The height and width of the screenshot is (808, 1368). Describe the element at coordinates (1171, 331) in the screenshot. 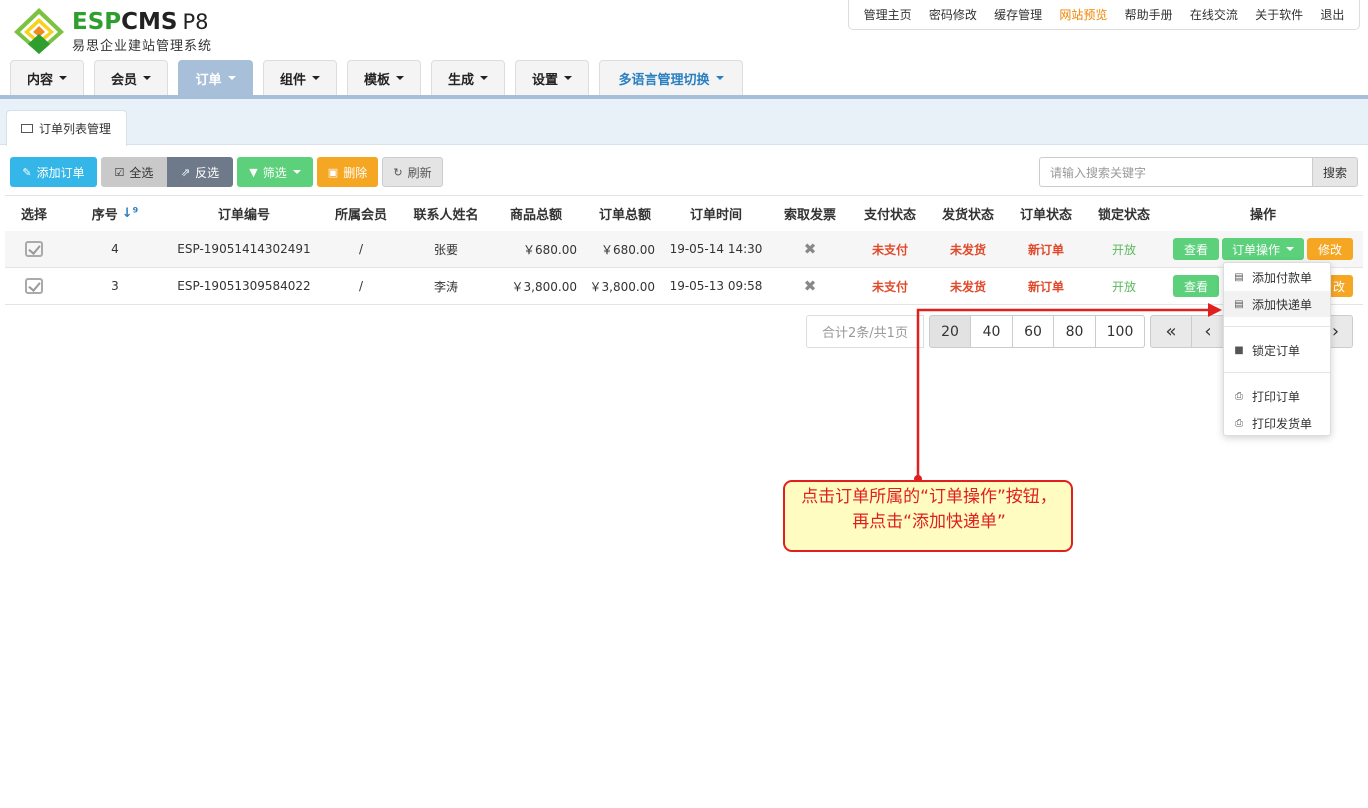

I see `first-page-button: «` at that location.